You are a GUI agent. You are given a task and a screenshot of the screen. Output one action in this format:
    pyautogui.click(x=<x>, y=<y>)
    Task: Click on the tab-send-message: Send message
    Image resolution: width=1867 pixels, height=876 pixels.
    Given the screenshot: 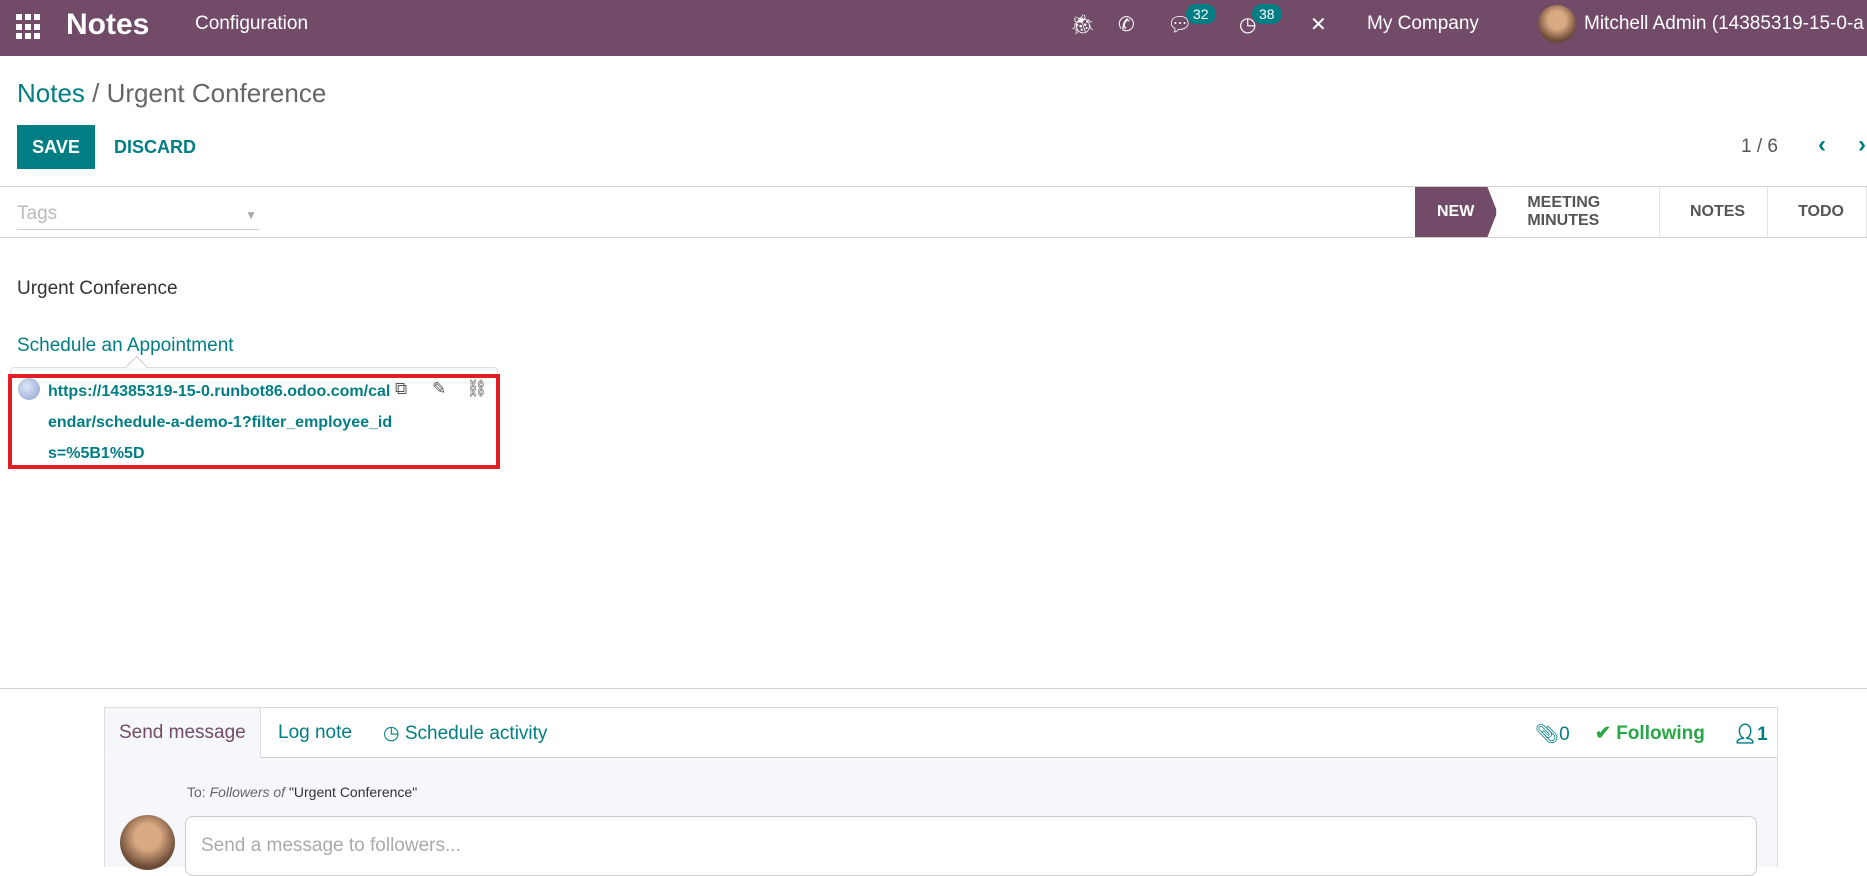 What is the action you would take?
    pyautogui.click(x=182, y=732)
    